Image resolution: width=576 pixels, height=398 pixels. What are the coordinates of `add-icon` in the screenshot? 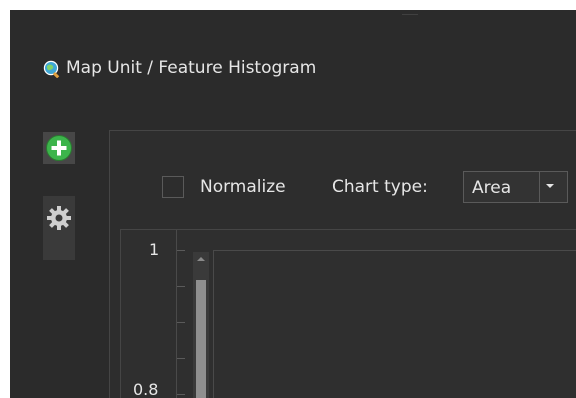 It's located at (59, 148).